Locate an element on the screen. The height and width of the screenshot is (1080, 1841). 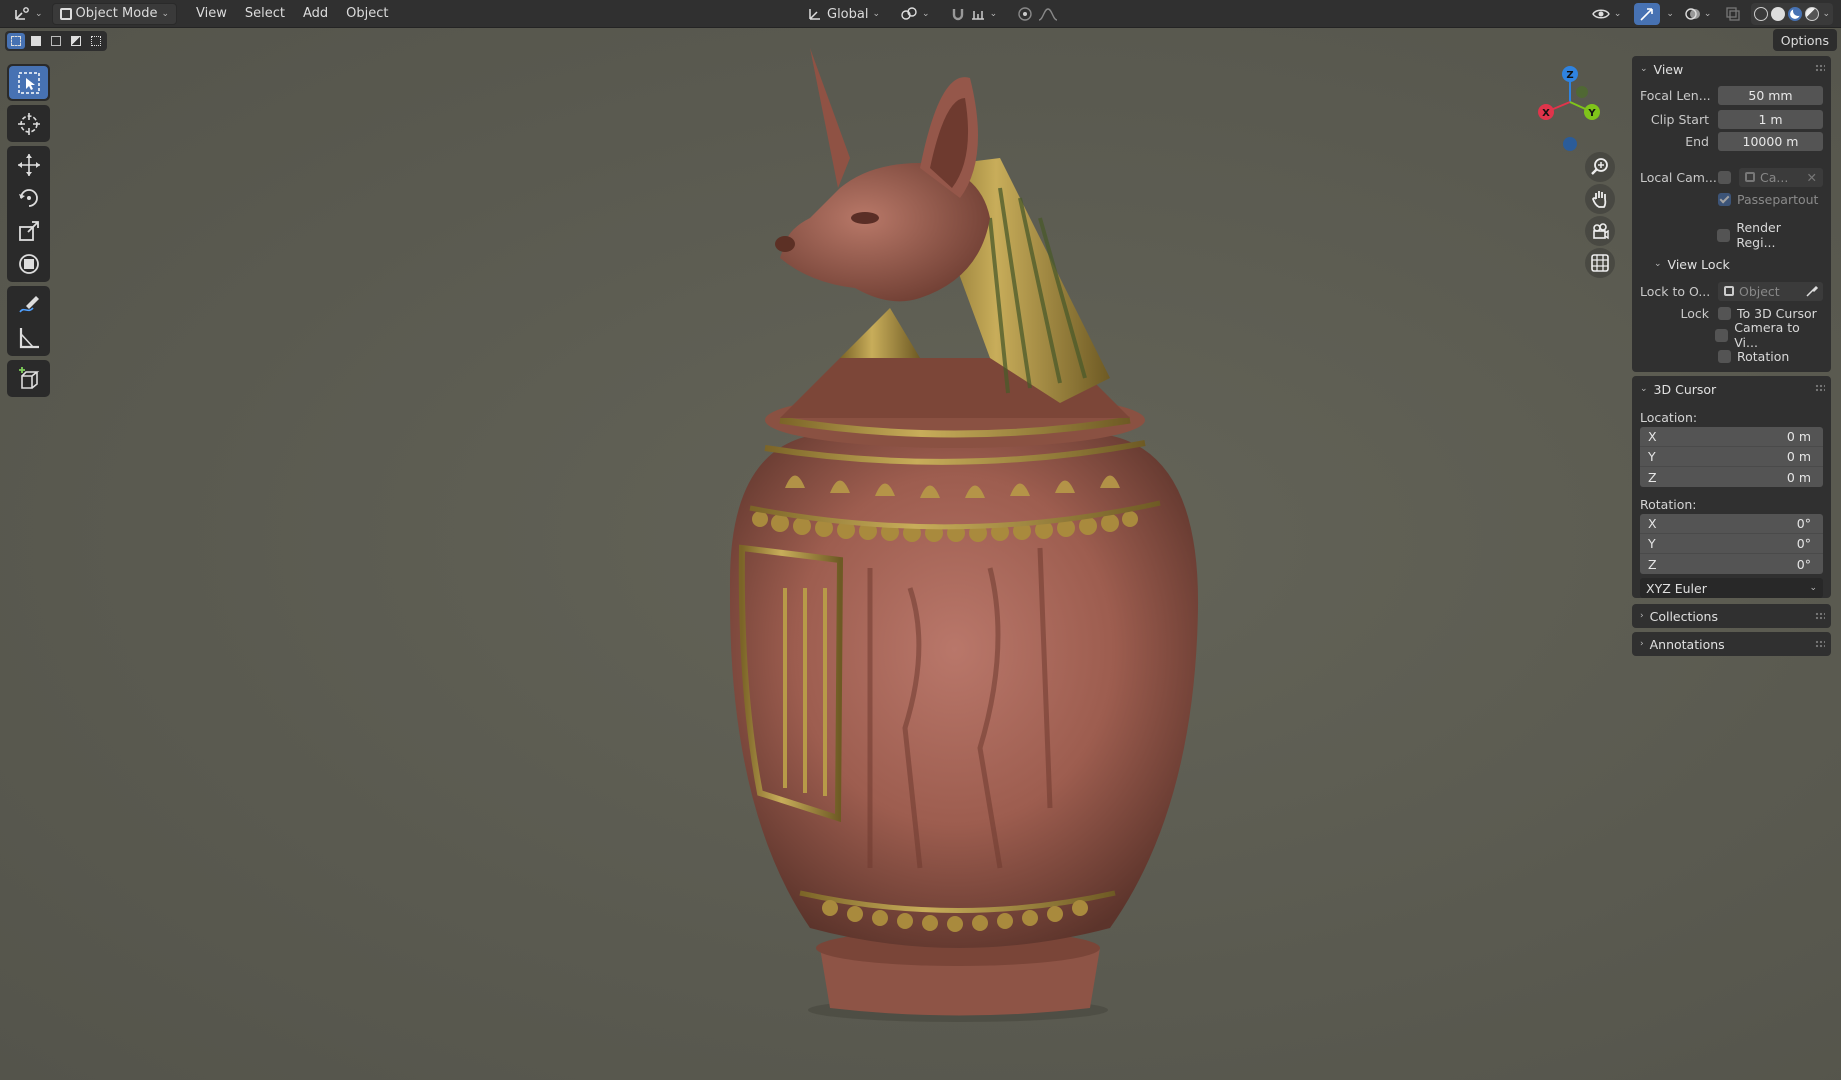
perspective-toggle-button is located at coordinates (1600, 263).